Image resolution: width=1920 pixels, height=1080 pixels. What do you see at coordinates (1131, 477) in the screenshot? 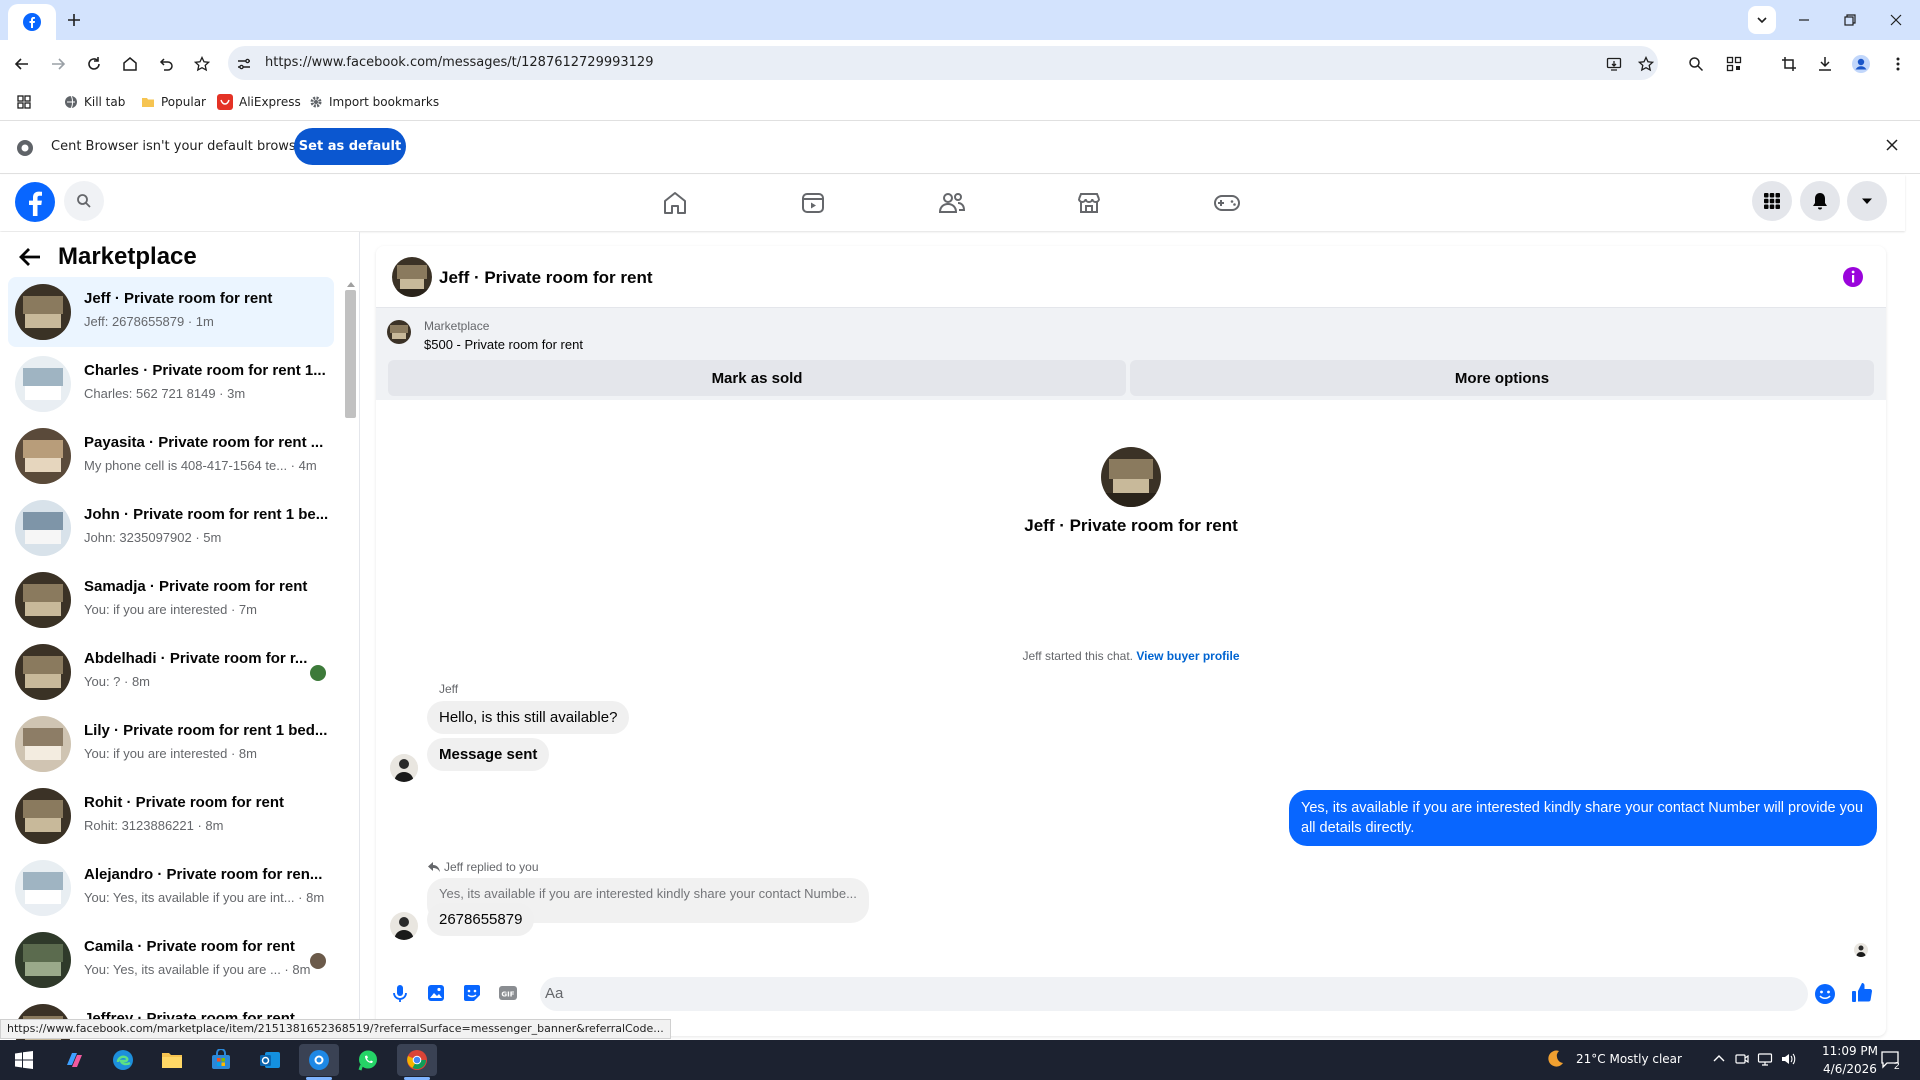
I see `profile-avatar` at bounding box center [1131, 477].